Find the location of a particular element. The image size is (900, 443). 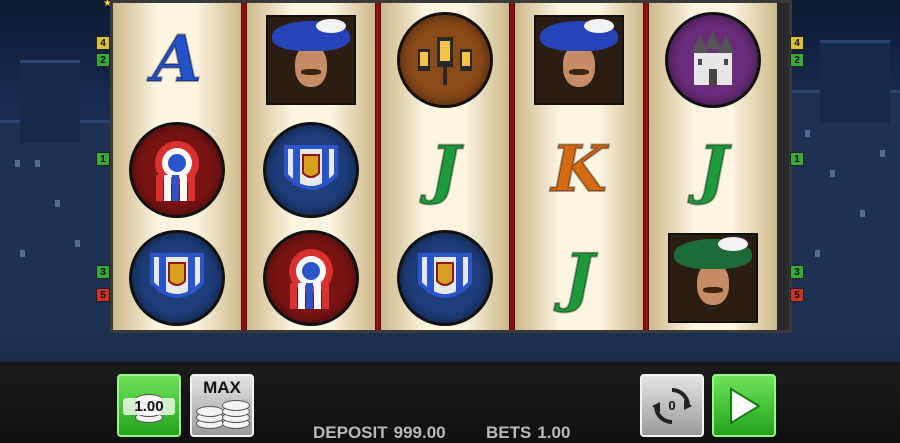

deposit-value: 999.00 is located at coordinates (419, 432).